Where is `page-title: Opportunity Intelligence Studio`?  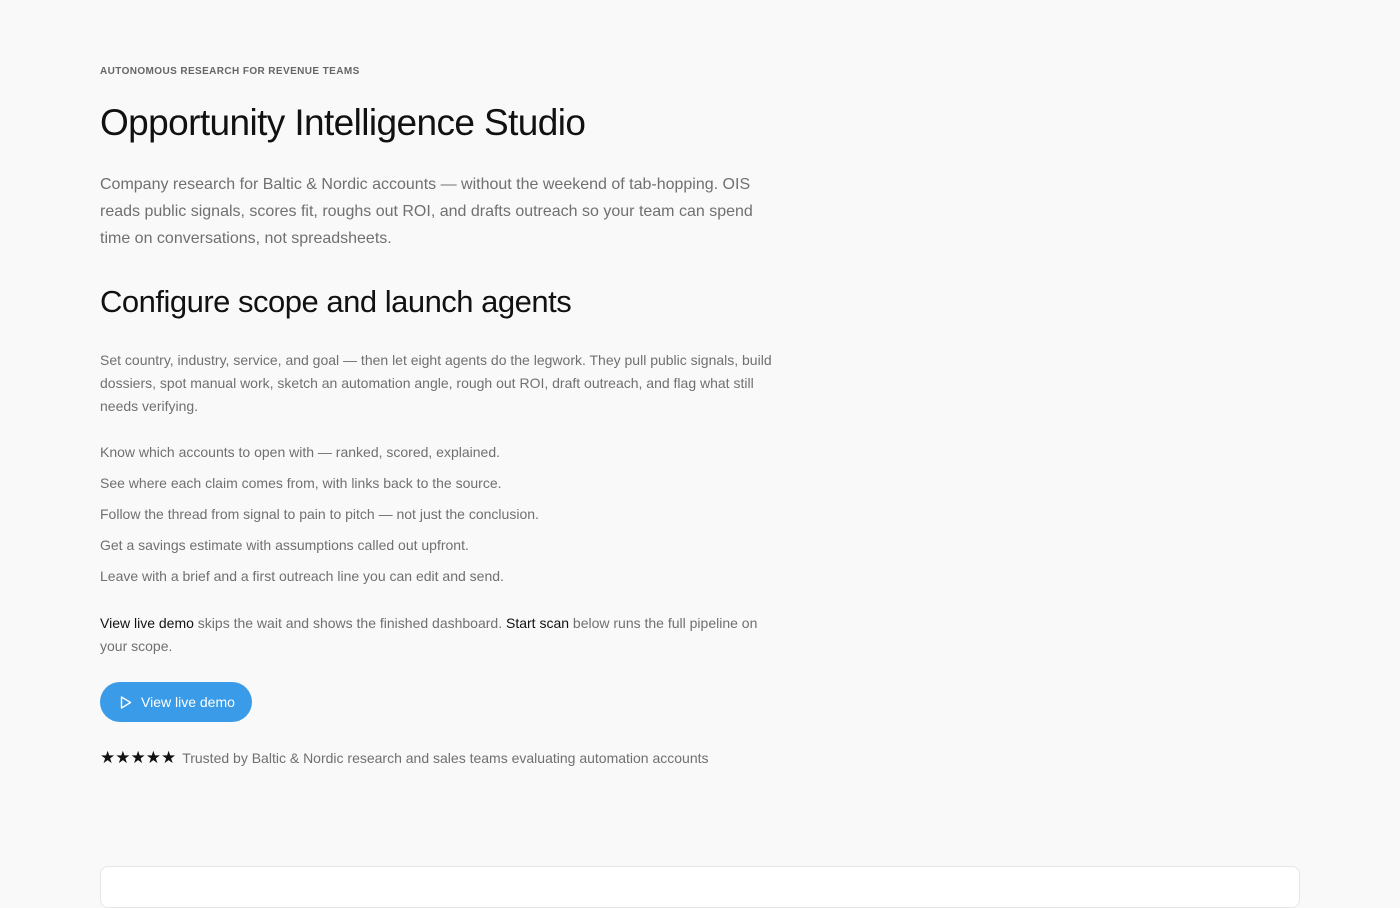
page-title: Opportunity Intelligence Studio is located at coordinates (343, 122).